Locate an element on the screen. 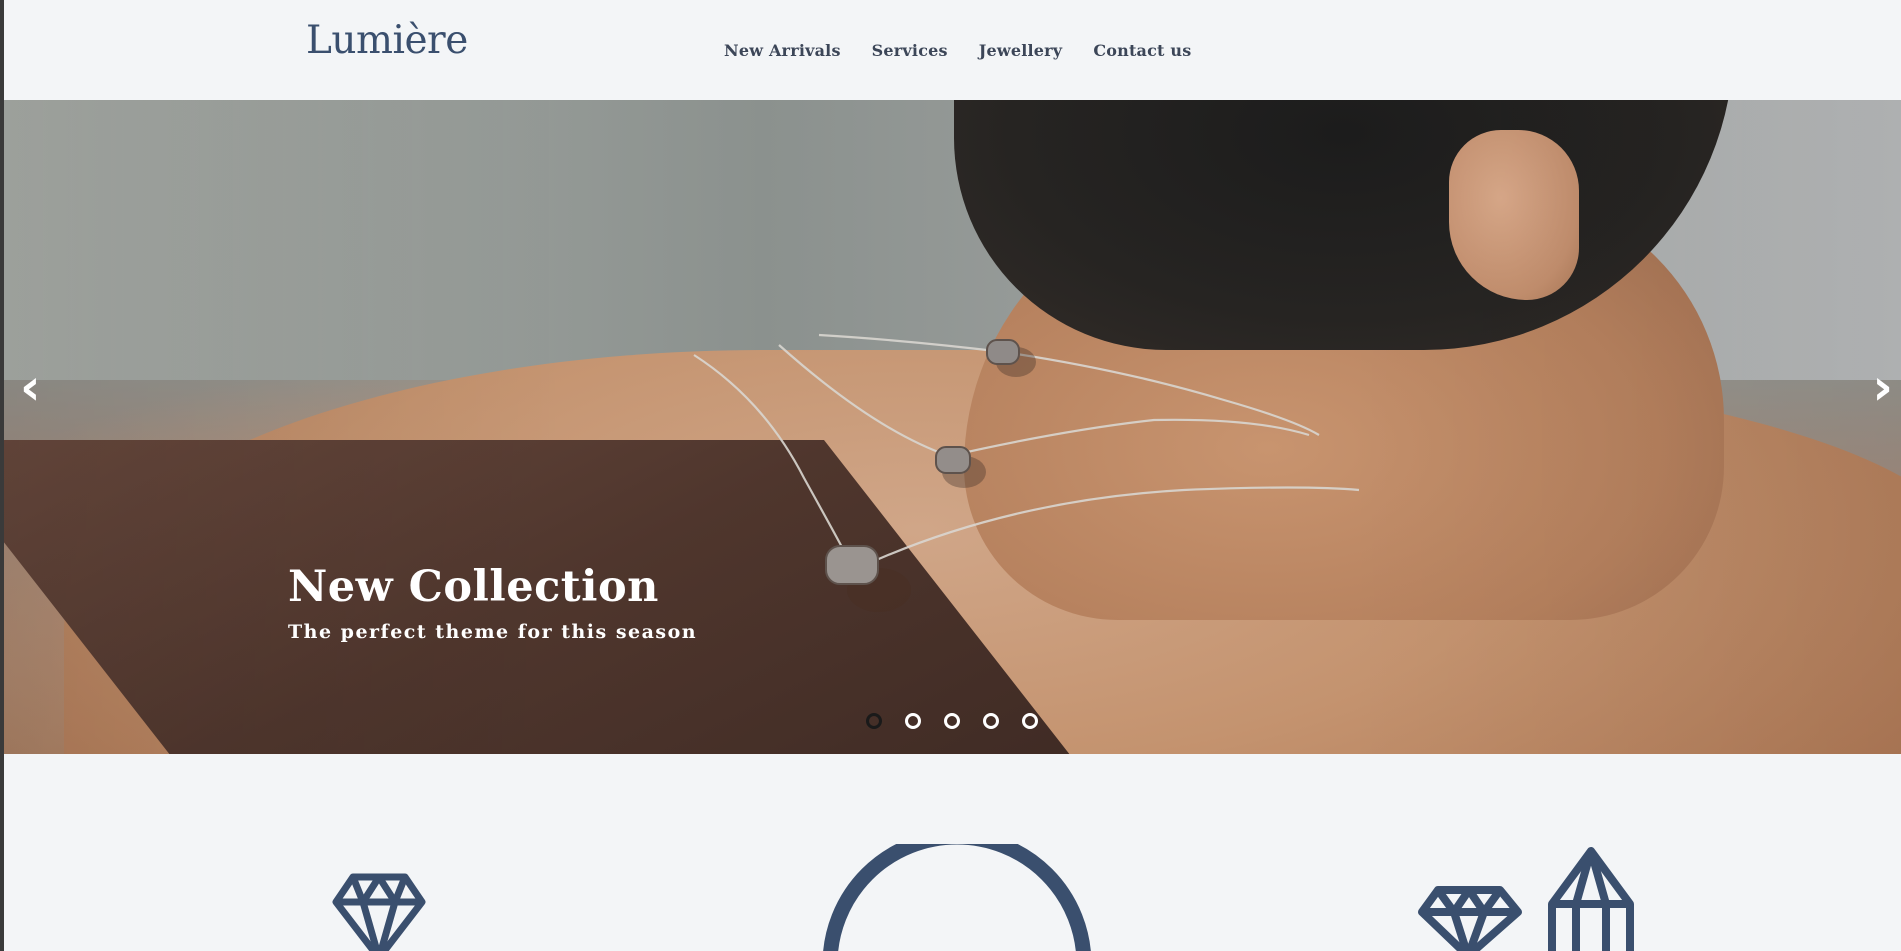  prev-slide-icon: ‹ is located at coordinates (30, 387).